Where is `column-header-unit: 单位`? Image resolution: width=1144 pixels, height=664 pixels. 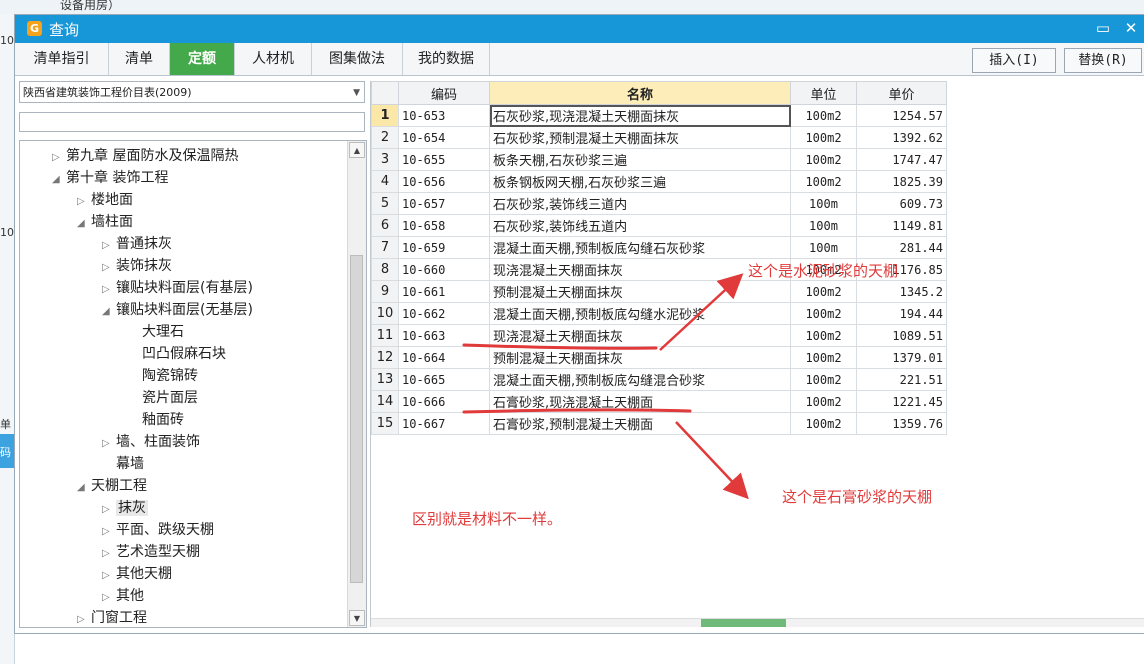 column-header-unit: 单位 is located at coordinates (823, 93).